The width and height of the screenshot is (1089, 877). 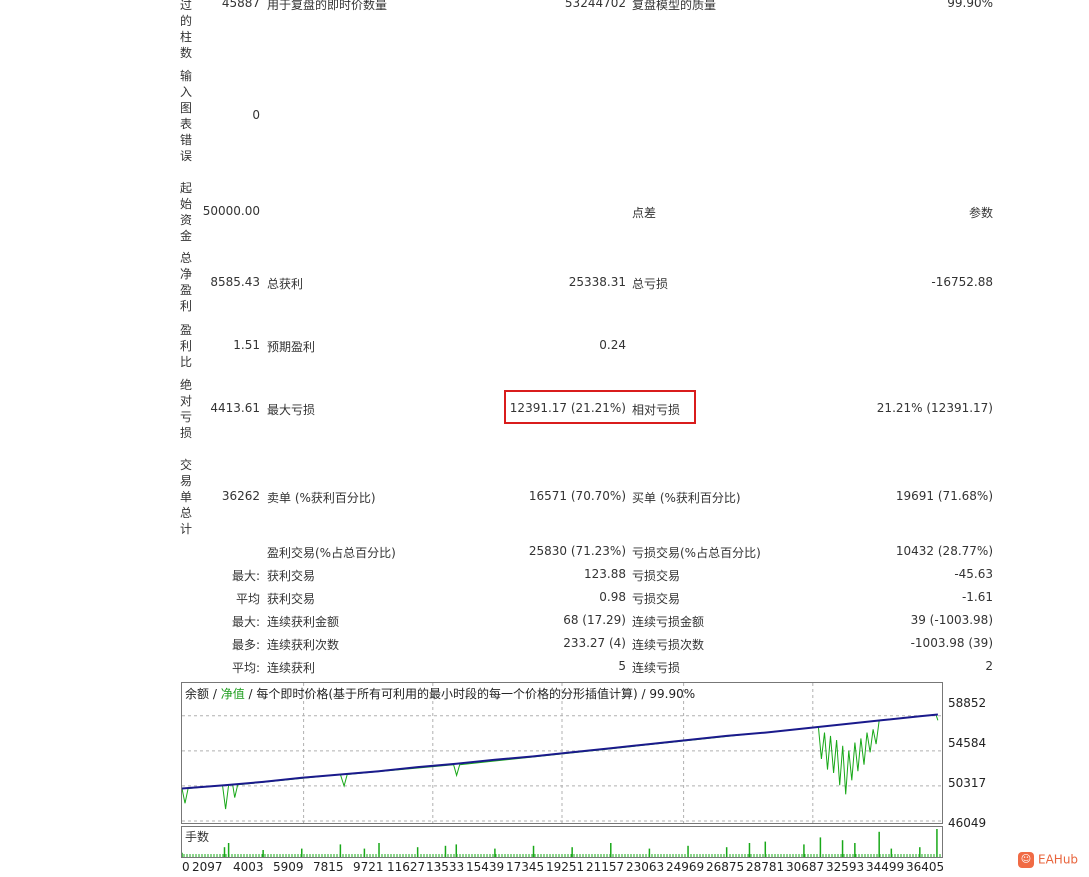 What do you see at coordinates (232, 694) in the screenshot?
I see `chart-title-equity: 净值` at bounding box center [232, 694].